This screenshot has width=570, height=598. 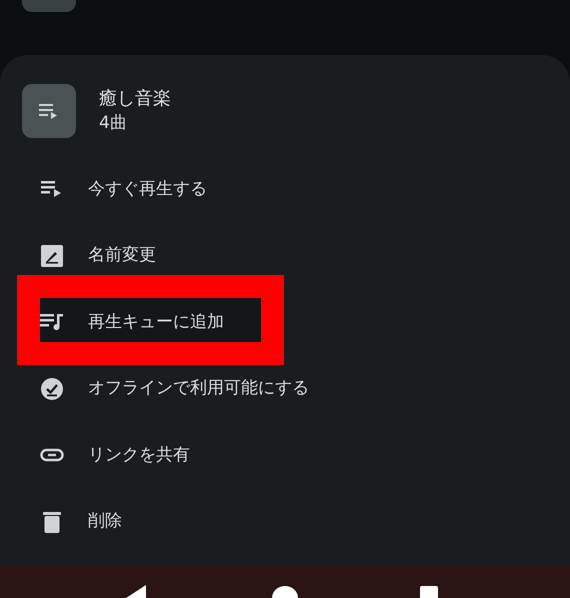 I want to click on playlist-title: 癒し音楽, so click(x=135, y=99).